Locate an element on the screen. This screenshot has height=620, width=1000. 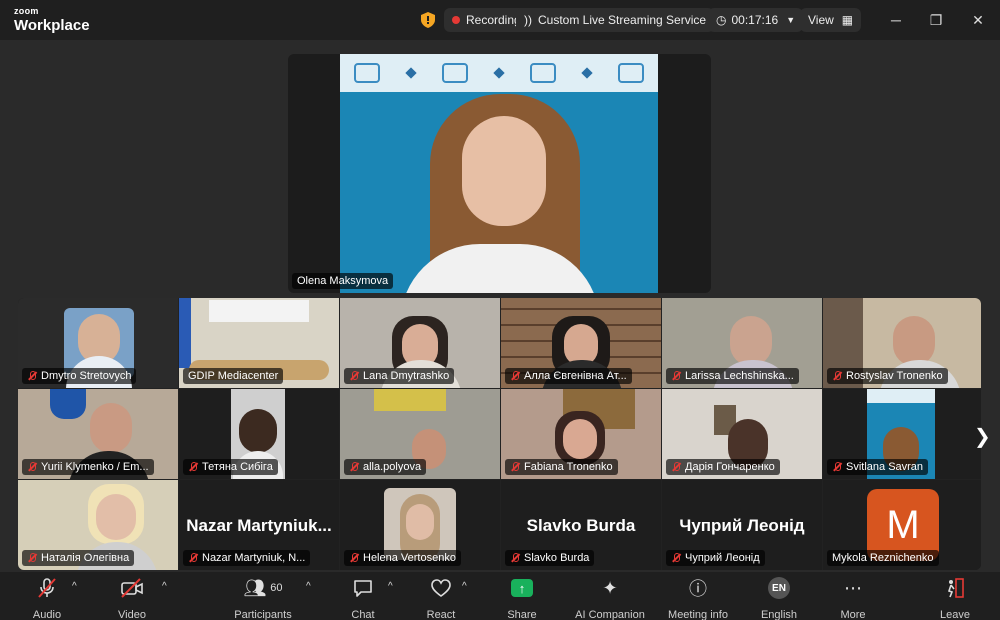
participants-caret-icon: ^ is located at coordinates (308, 586).